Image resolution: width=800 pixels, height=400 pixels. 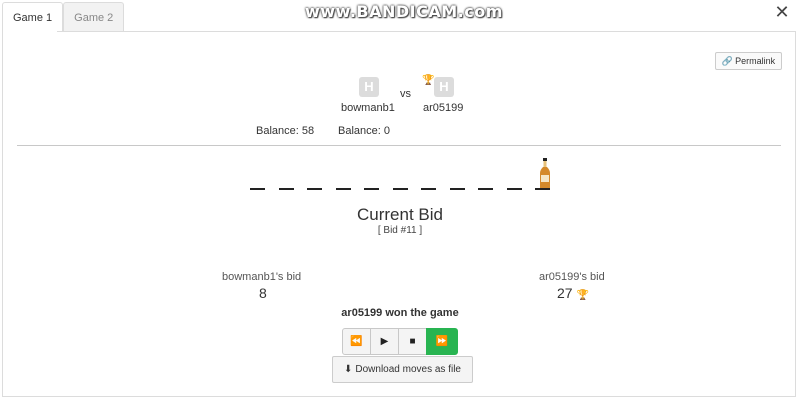 What do you see at coordinates (364, 131) in the screenshot?
I see `right-player-balance: Balance: 0` at bounding box center [364, 131].